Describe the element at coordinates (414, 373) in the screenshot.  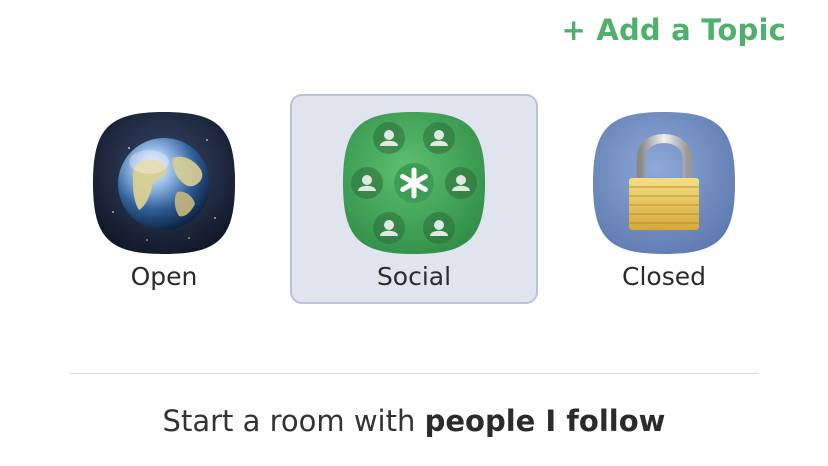
I see `divider` at that location.